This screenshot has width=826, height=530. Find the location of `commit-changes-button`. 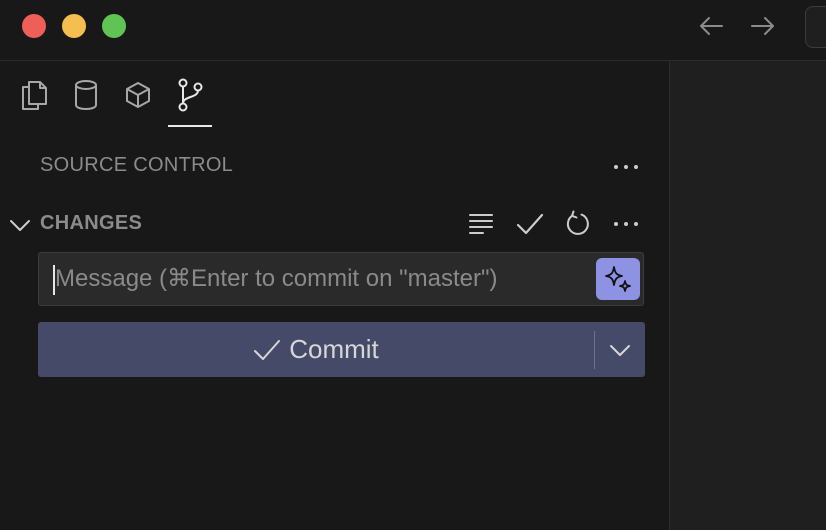

commit-changes-button is located at coordinates (530, 224).